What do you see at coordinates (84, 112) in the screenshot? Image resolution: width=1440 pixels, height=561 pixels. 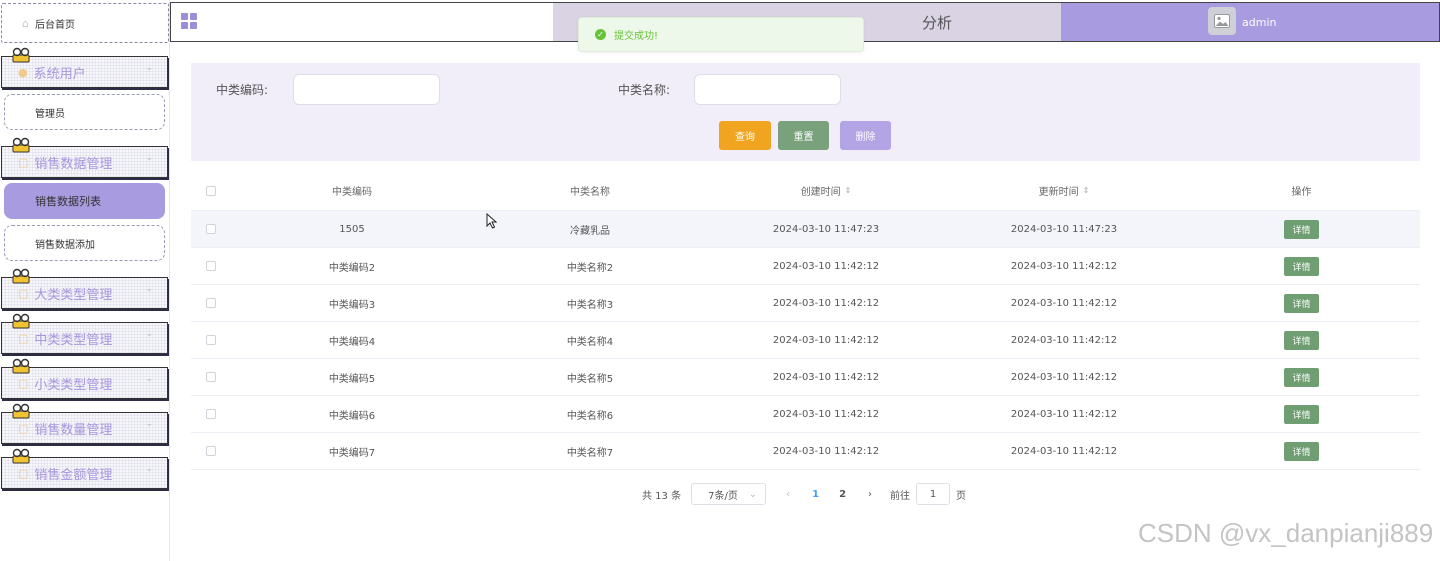 I see `sidebar-item-admin: 管理员` at bounding box center [84, 112].